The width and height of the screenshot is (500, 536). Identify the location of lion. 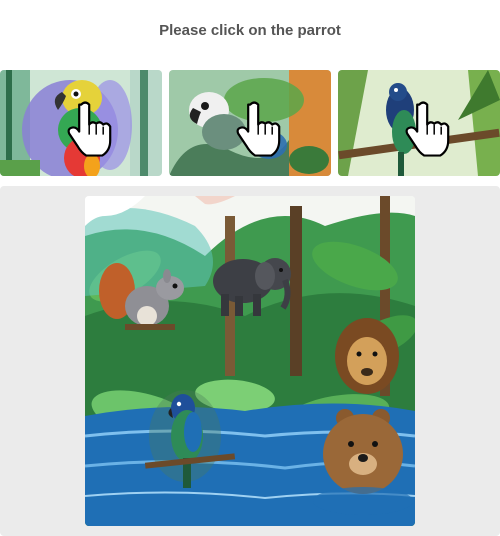
(367, 356).